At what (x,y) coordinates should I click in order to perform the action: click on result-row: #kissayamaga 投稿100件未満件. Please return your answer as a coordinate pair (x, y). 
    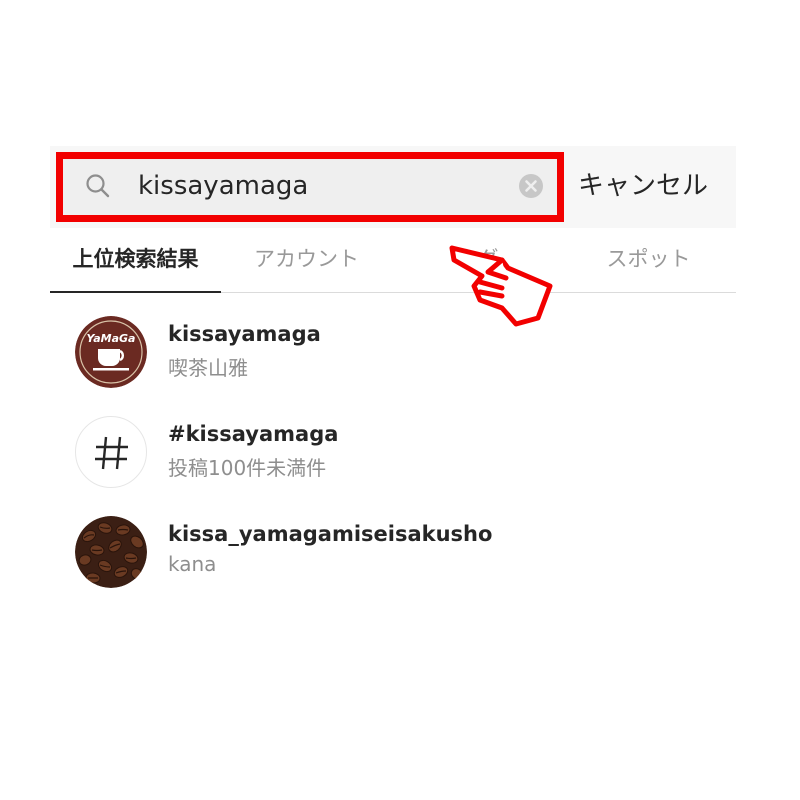
    Looking at the image, I should click on (393, 449).